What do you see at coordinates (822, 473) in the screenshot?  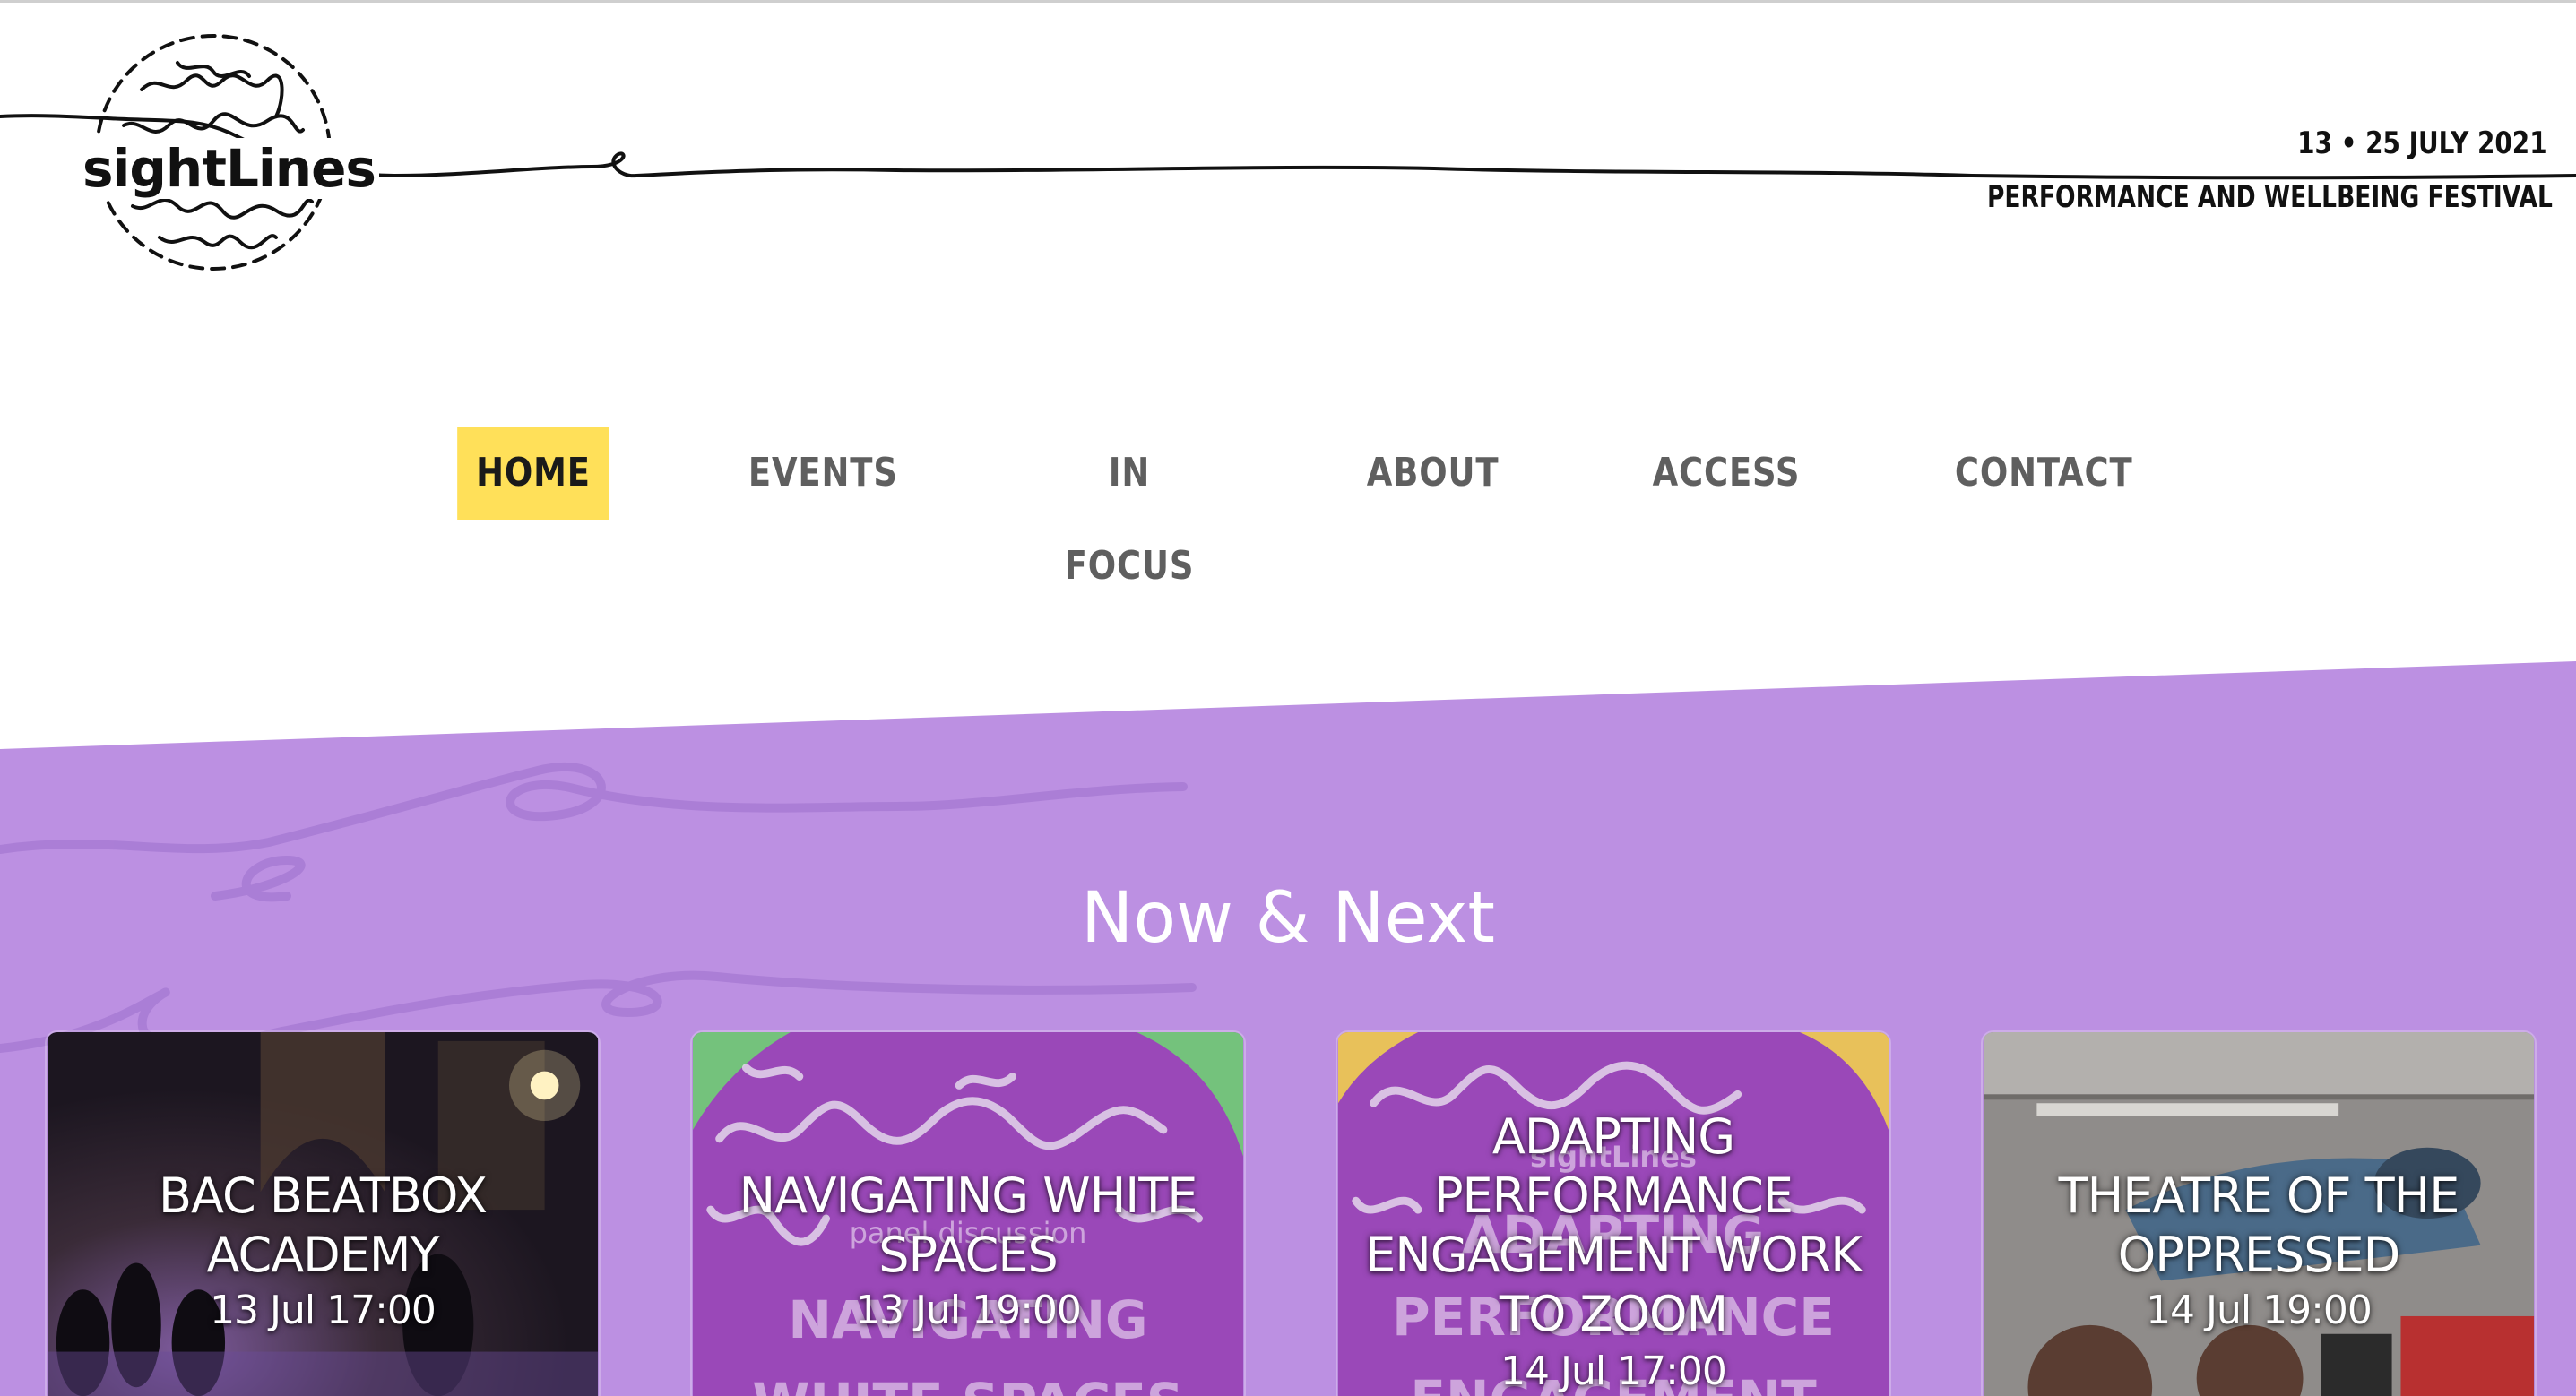 I see `nav-events: EVENTS` at bounding box center [822, 473].